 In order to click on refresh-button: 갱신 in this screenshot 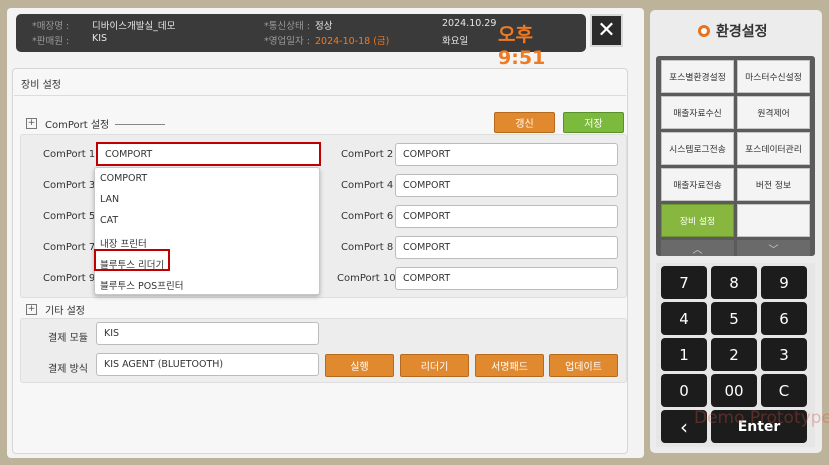, I will do `click(524, 122)`.